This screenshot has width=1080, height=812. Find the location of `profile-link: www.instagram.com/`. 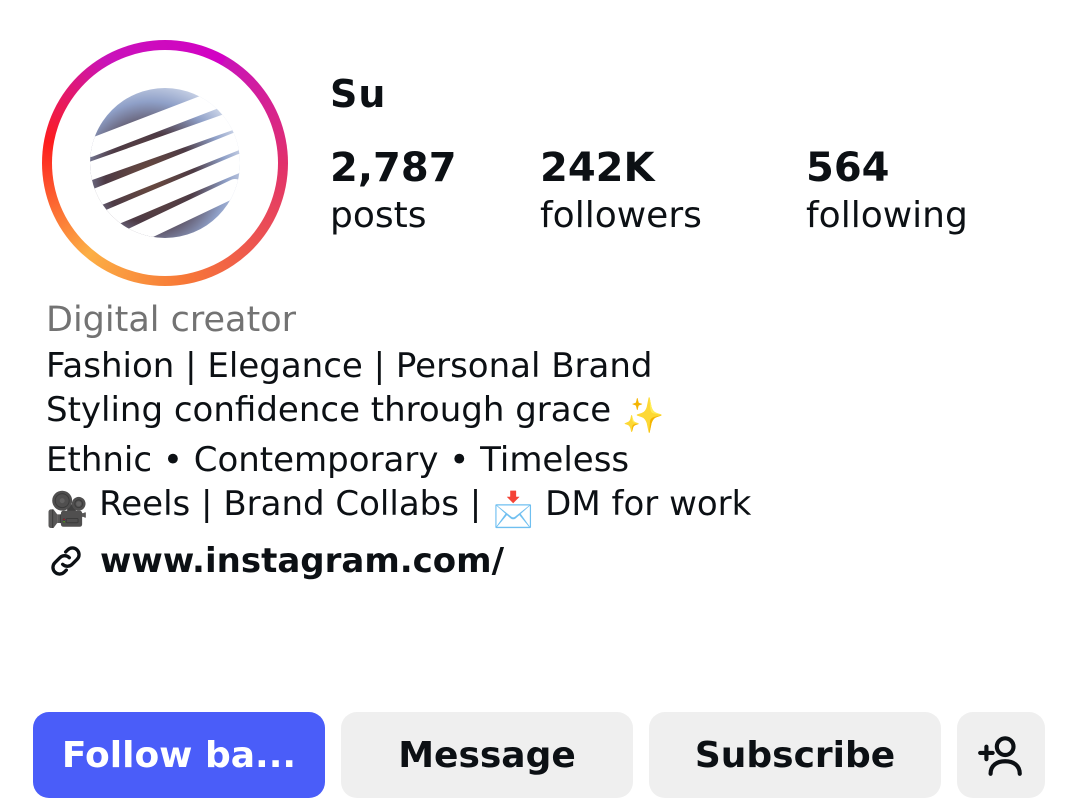

profile-link: www.instagram.com/ is located at coordinates (546, 561).